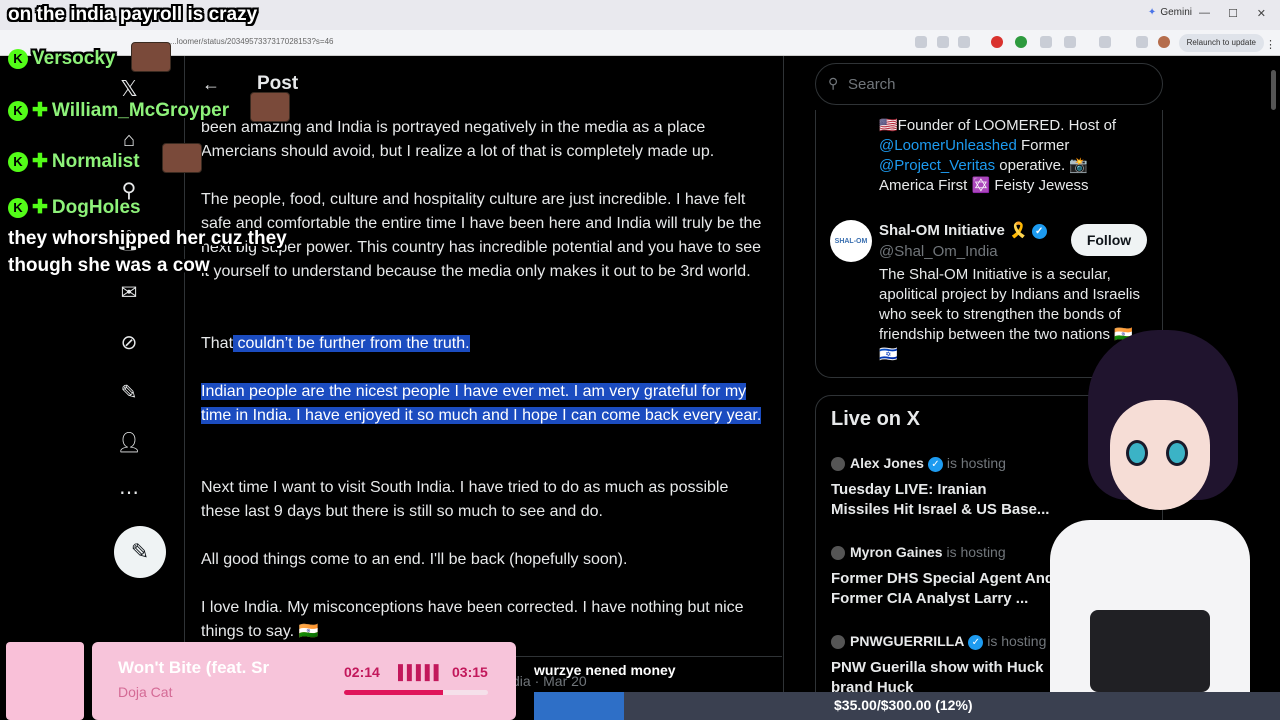  What do you see at coordinates (1273, 90) in the screenshot?
I see `scrollbar` at bounding box center [1273, 90].